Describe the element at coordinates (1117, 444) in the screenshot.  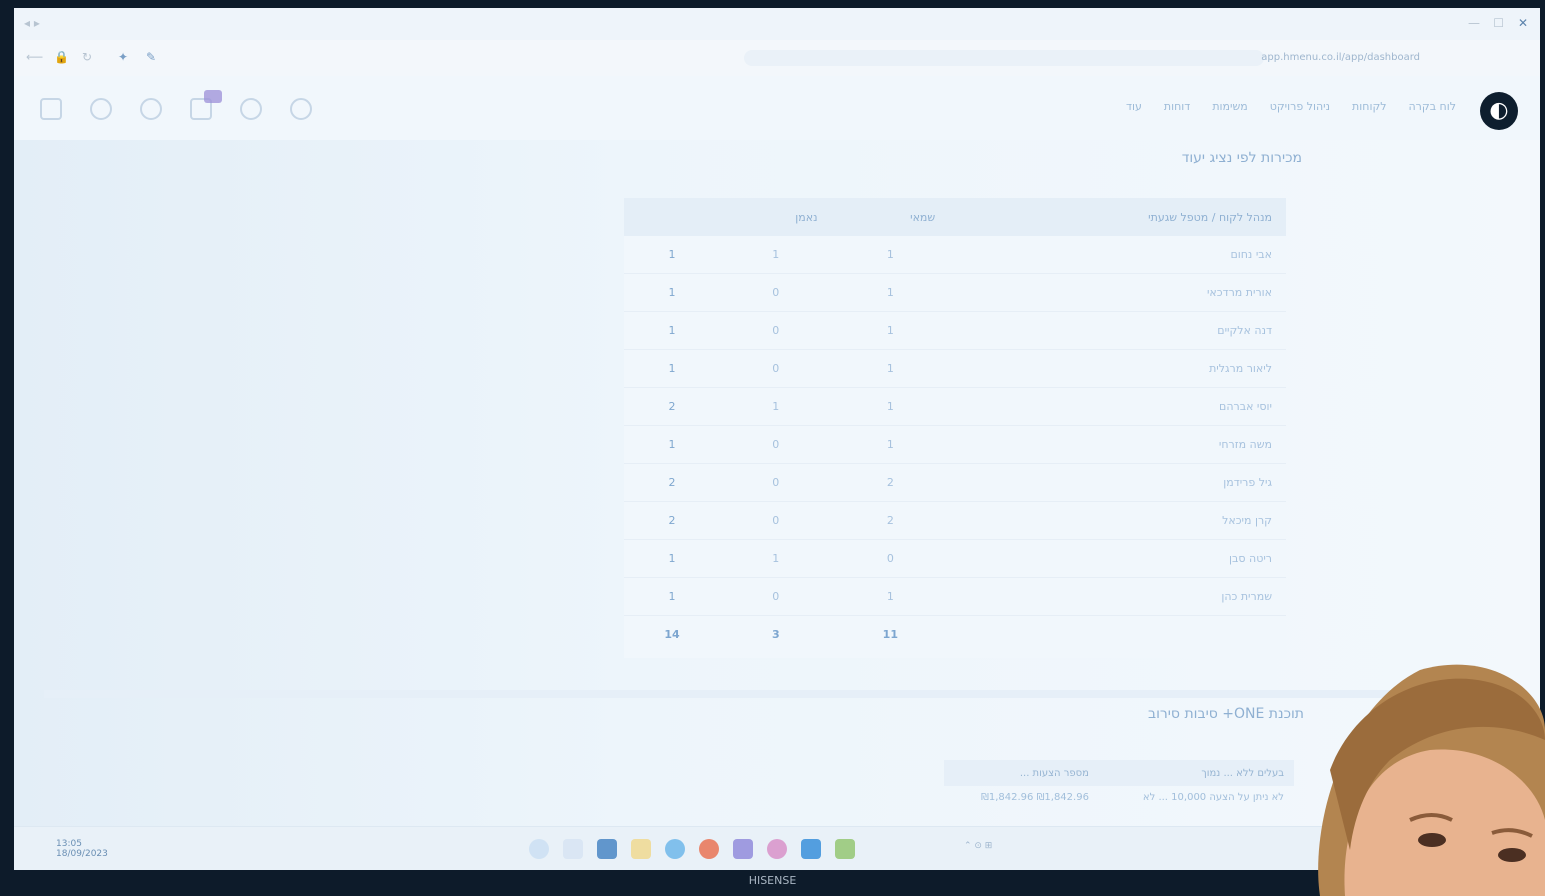
I see `cell-name: משה מזרחי` at that location.